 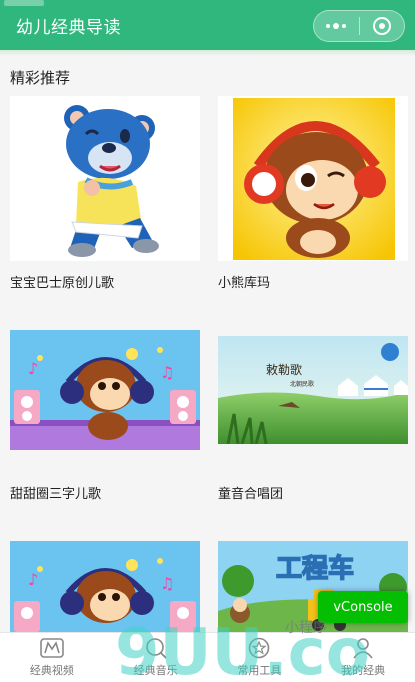 I want to click on tab-label: 经典音乐, so click(x=155, y=670).